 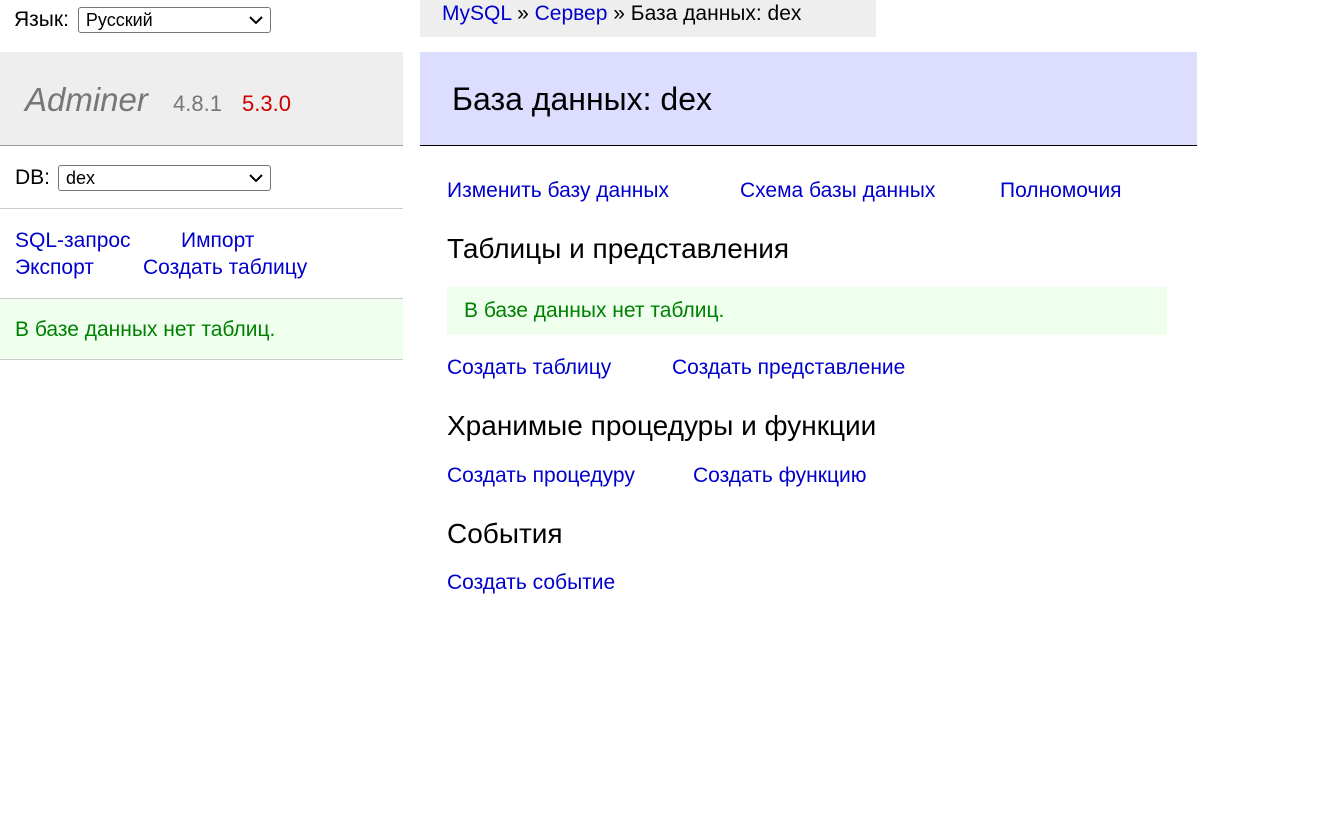 I want to click on sql-command-link: SQL-запрос, so click(x=73, y=241).